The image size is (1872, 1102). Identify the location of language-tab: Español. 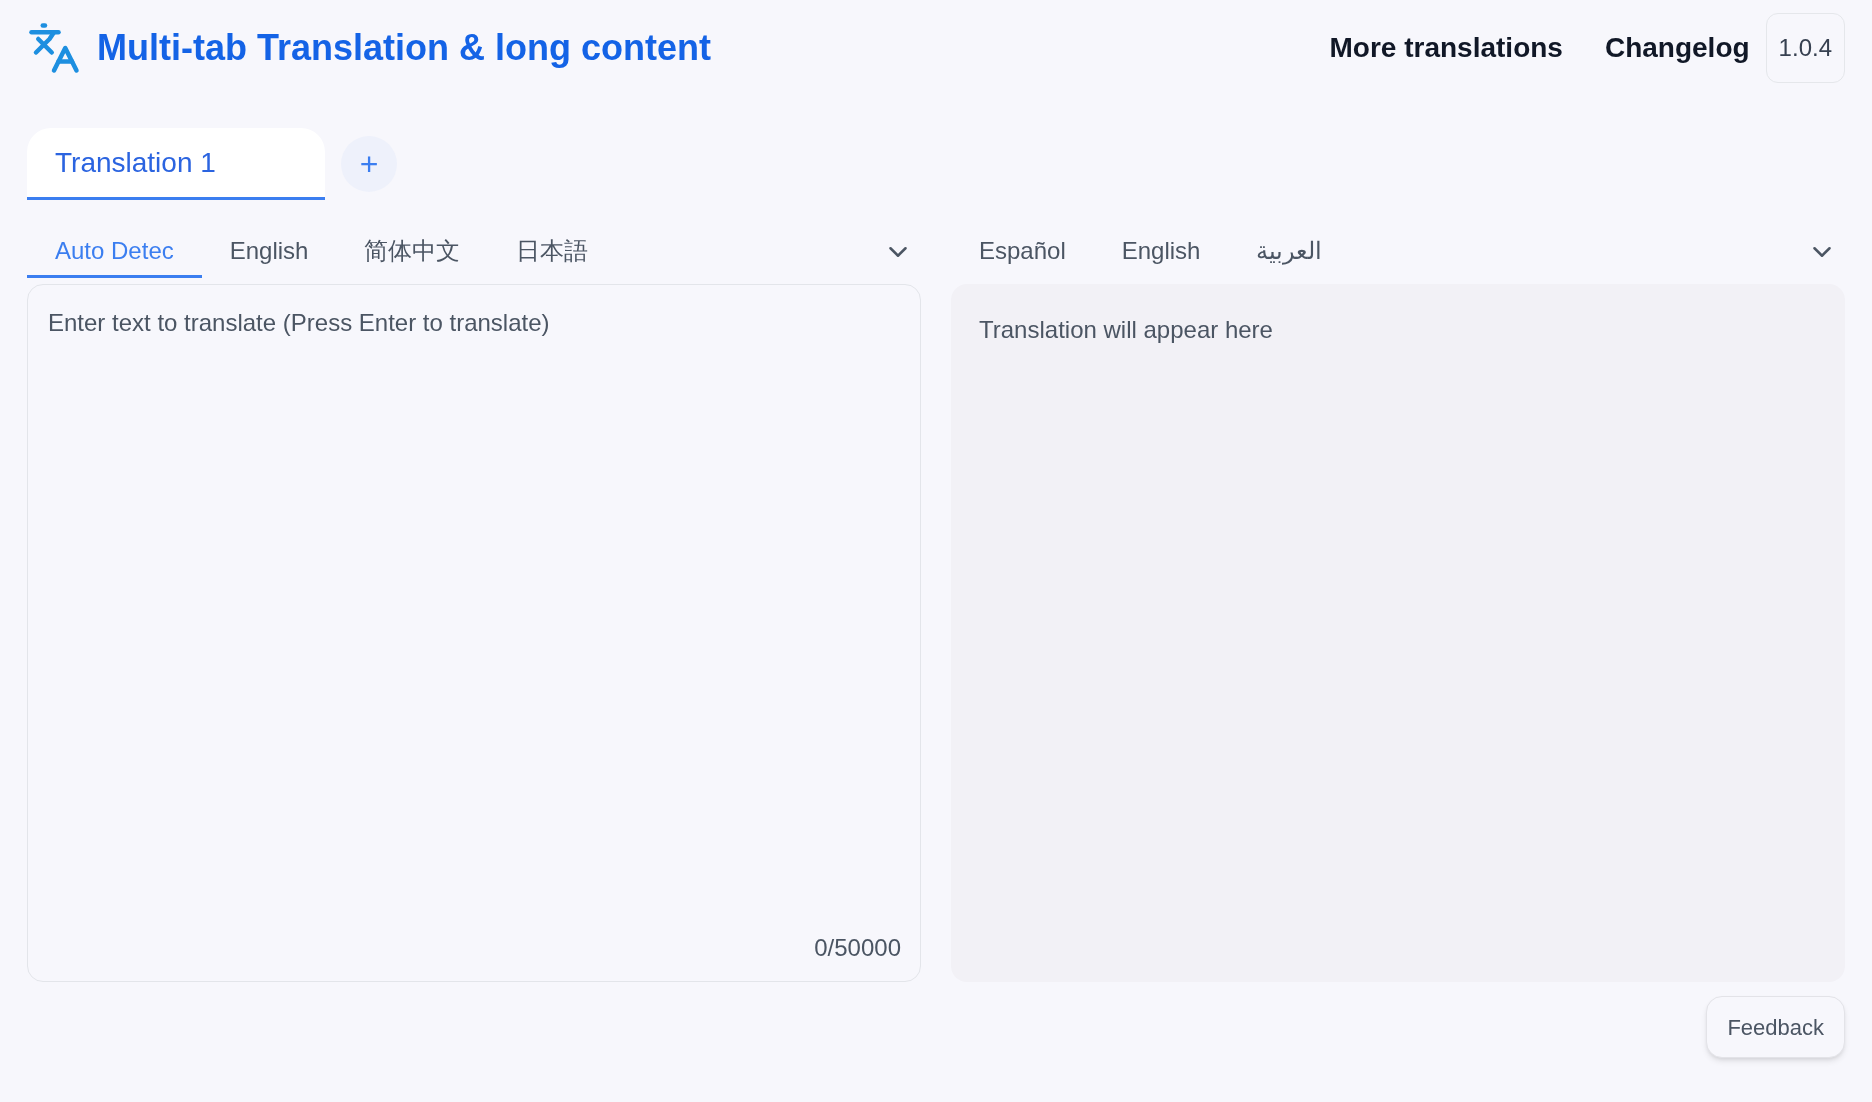
(1022, 252).